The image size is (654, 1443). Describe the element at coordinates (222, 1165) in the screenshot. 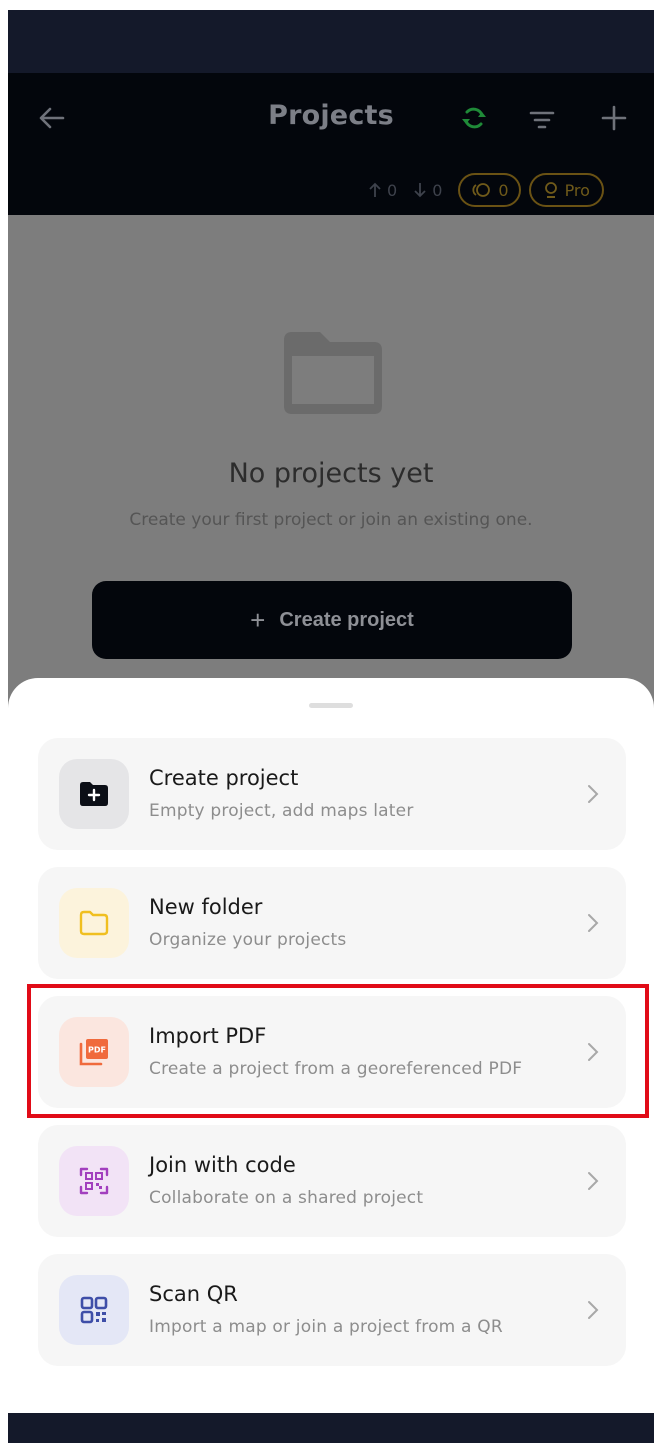

I see `option-title: Join with code` at that location.